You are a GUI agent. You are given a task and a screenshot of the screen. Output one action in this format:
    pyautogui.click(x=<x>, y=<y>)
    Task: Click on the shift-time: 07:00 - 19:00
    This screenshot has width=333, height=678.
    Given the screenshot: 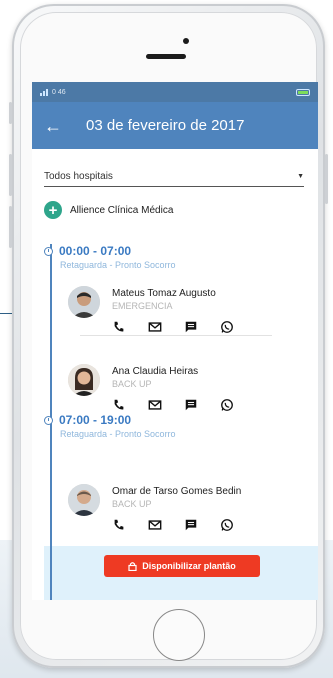 What is the action you would take?
    pyautogui.click(x=95, y=420)
    